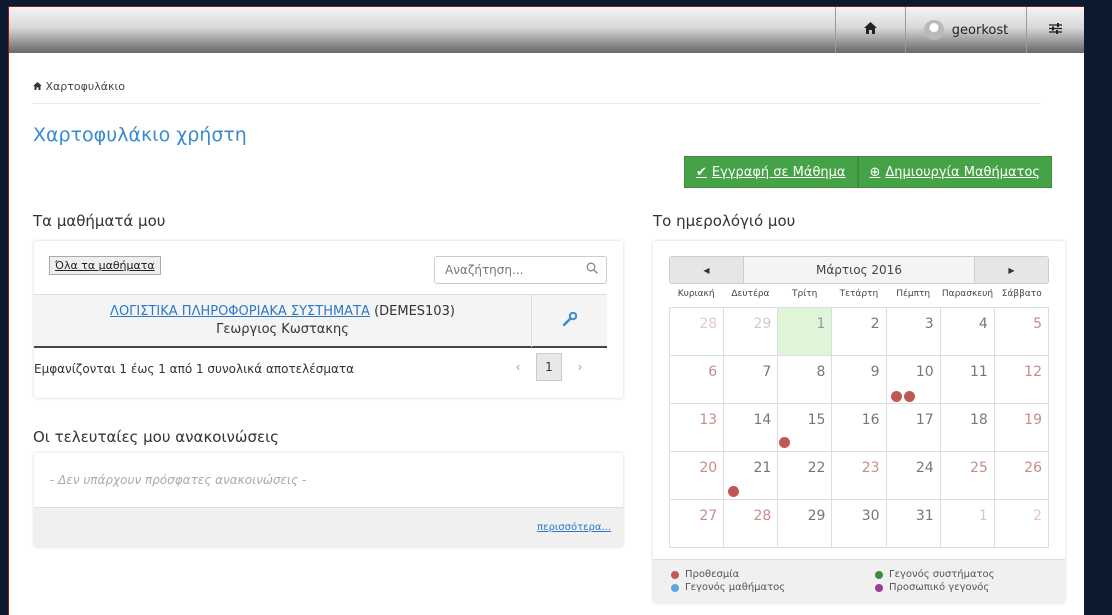 The image size is (1112, 615). What do you see at coordinates (546, 30) in the screenshot?
I see `top-navbar: georkost` at bounding box center [546, 30].